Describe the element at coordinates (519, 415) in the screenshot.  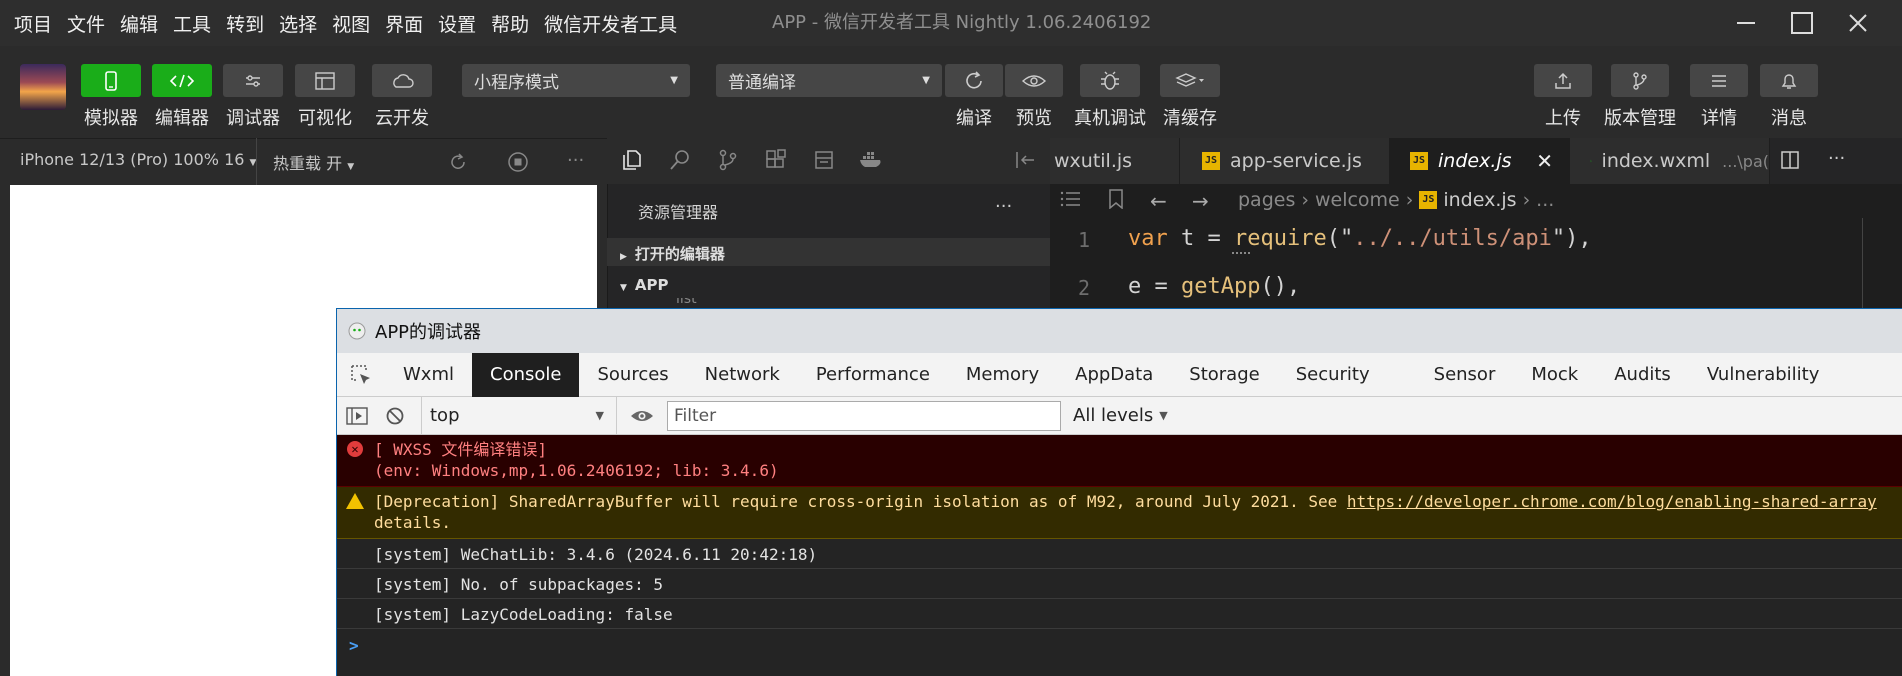
I see `context-select: top ▼` at that location.